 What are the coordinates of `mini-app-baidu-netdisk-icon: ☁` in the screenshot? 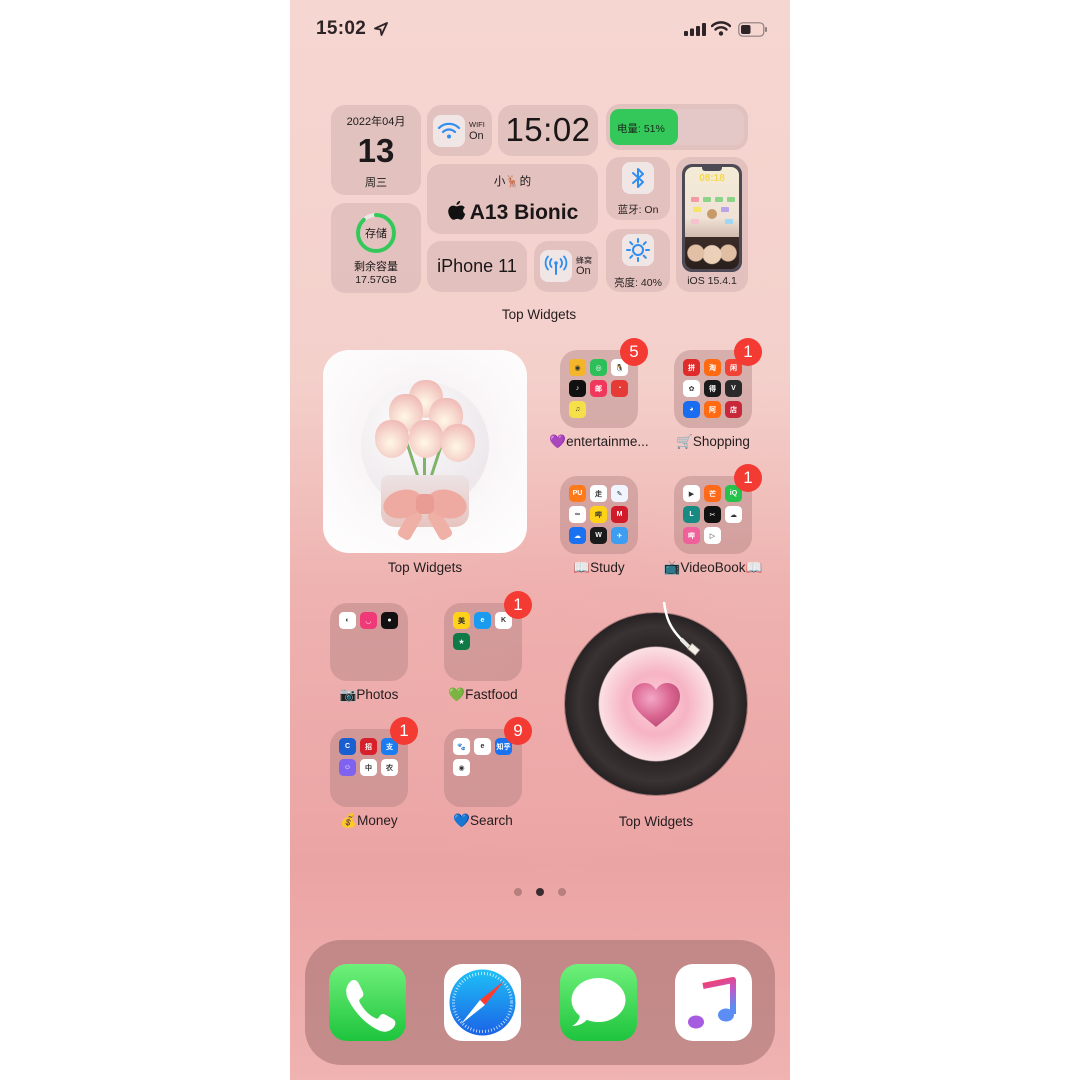 It's located at (733, 514).